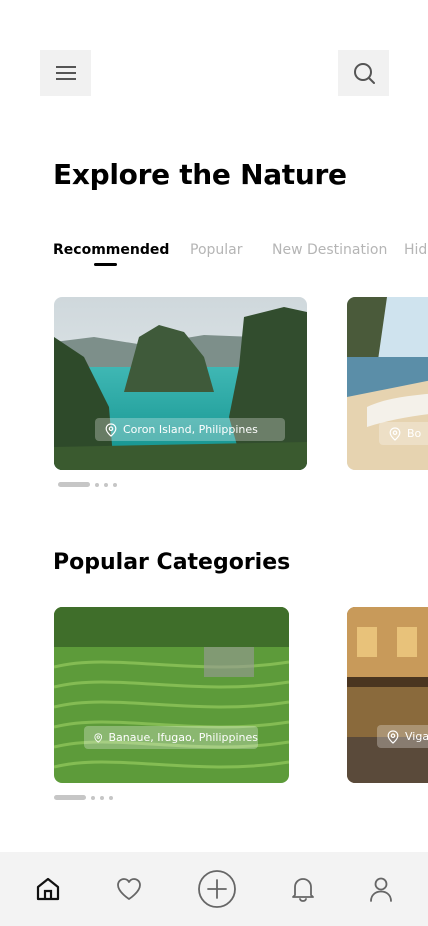 The width and height of the screenshot is (428, 926). I want to click on search-button, so click(363, 73).